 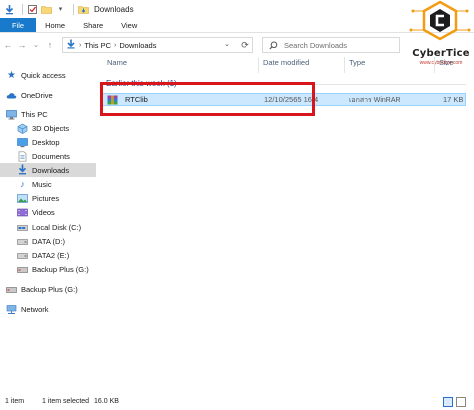 What do you see at coordinates (60, 9) in the screenshot?
I see `chevron-down-icon: ▾` at bounding box center [60, 9].